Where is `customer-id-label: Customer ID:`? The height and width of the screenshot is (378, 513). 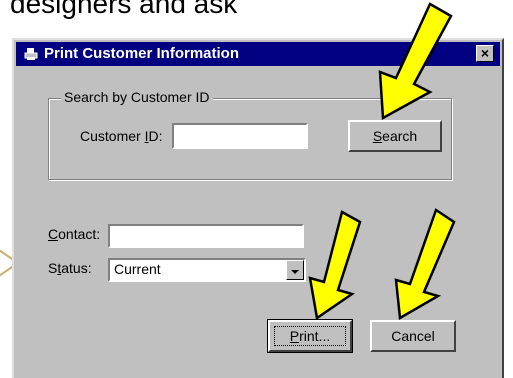 customer-id-label: Customer ID: is located at coordinates (121, 136).